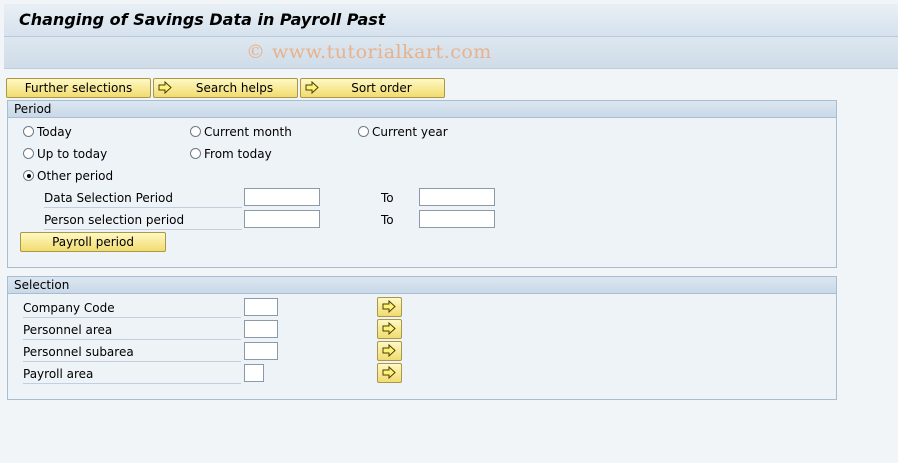  I want to click on search-helps-button: Search helps, so click(225, 88).